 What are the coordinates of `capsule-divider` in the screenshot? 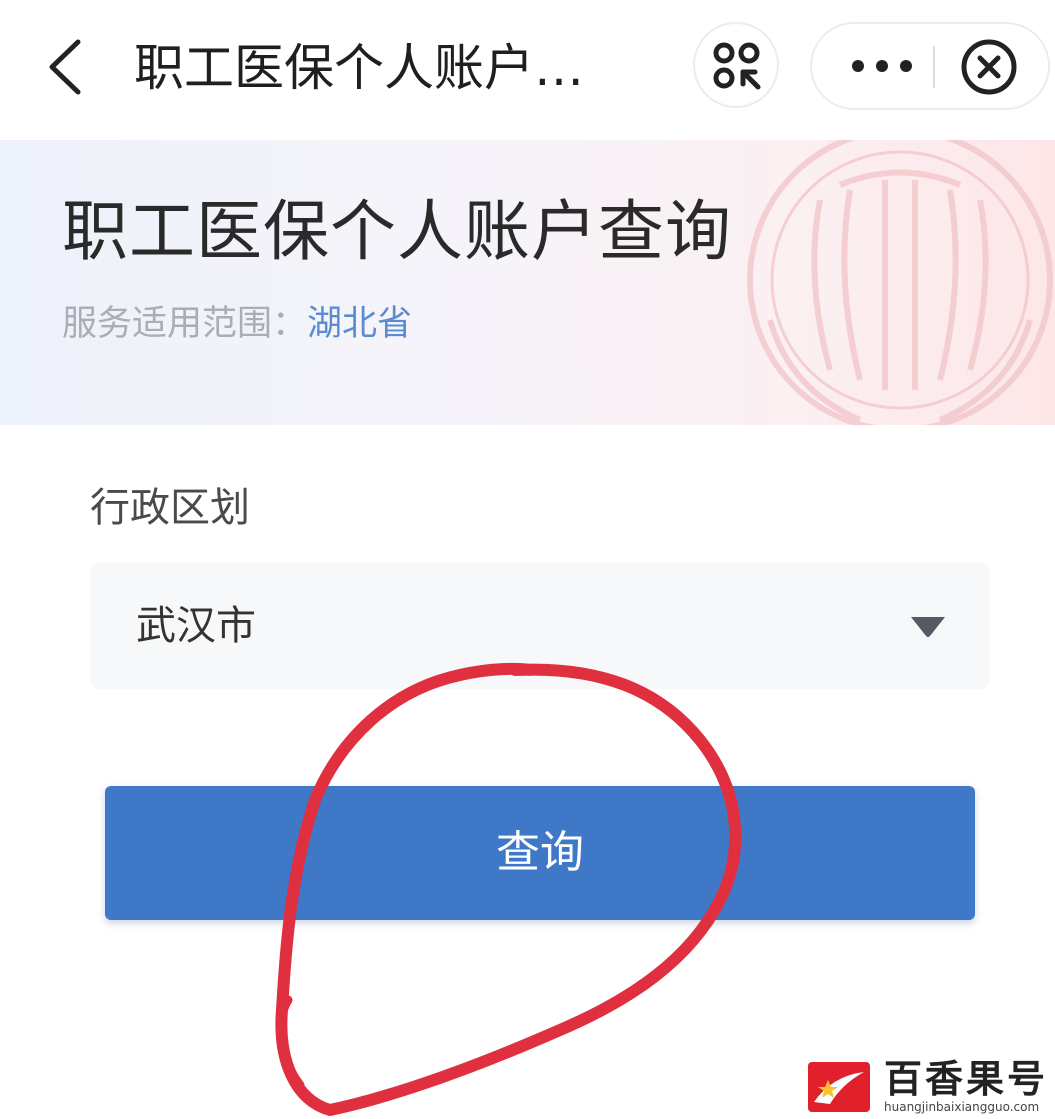 It's located at (934, 67).